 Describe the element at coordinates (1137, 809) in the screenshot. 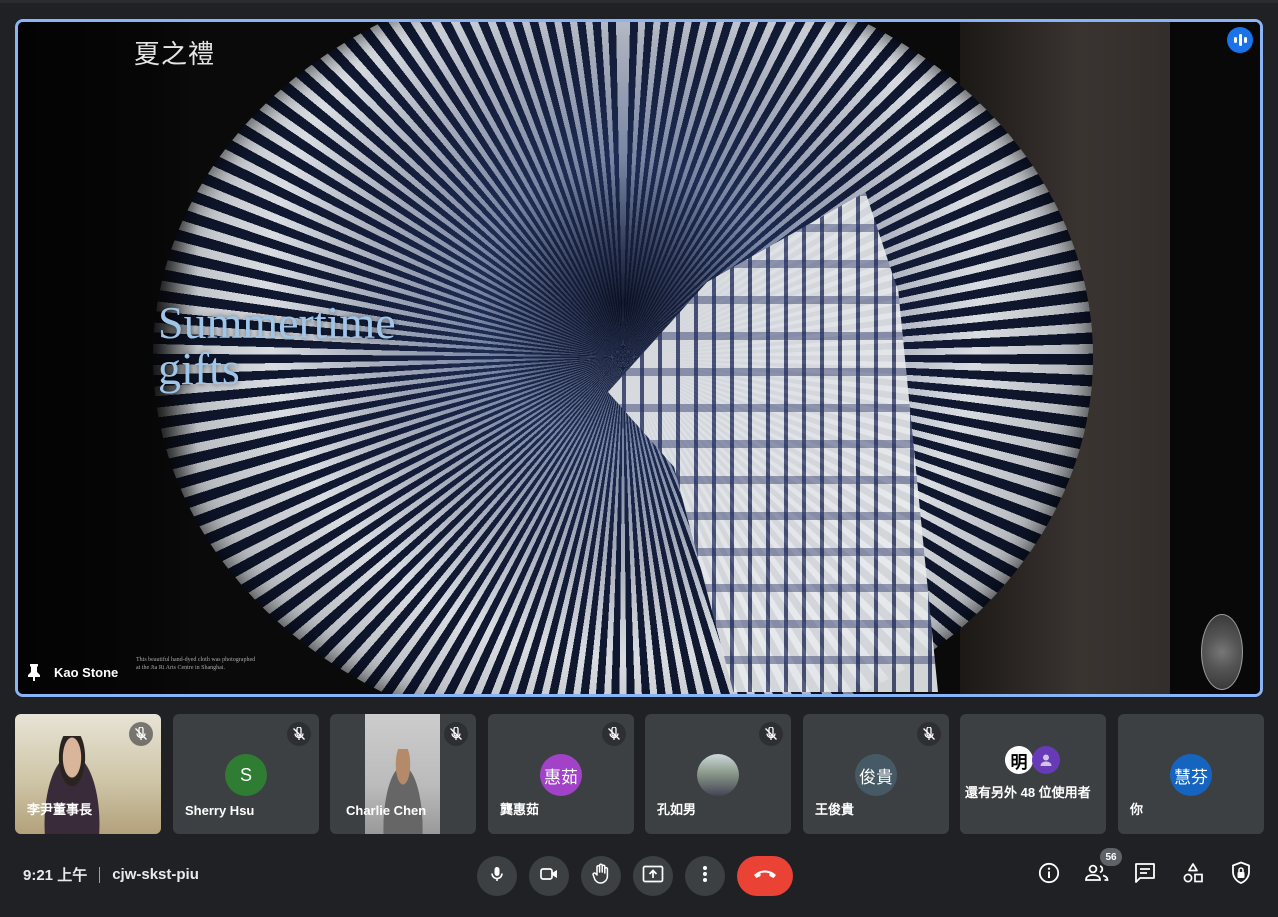

I see `participant-name: 你` at that location.